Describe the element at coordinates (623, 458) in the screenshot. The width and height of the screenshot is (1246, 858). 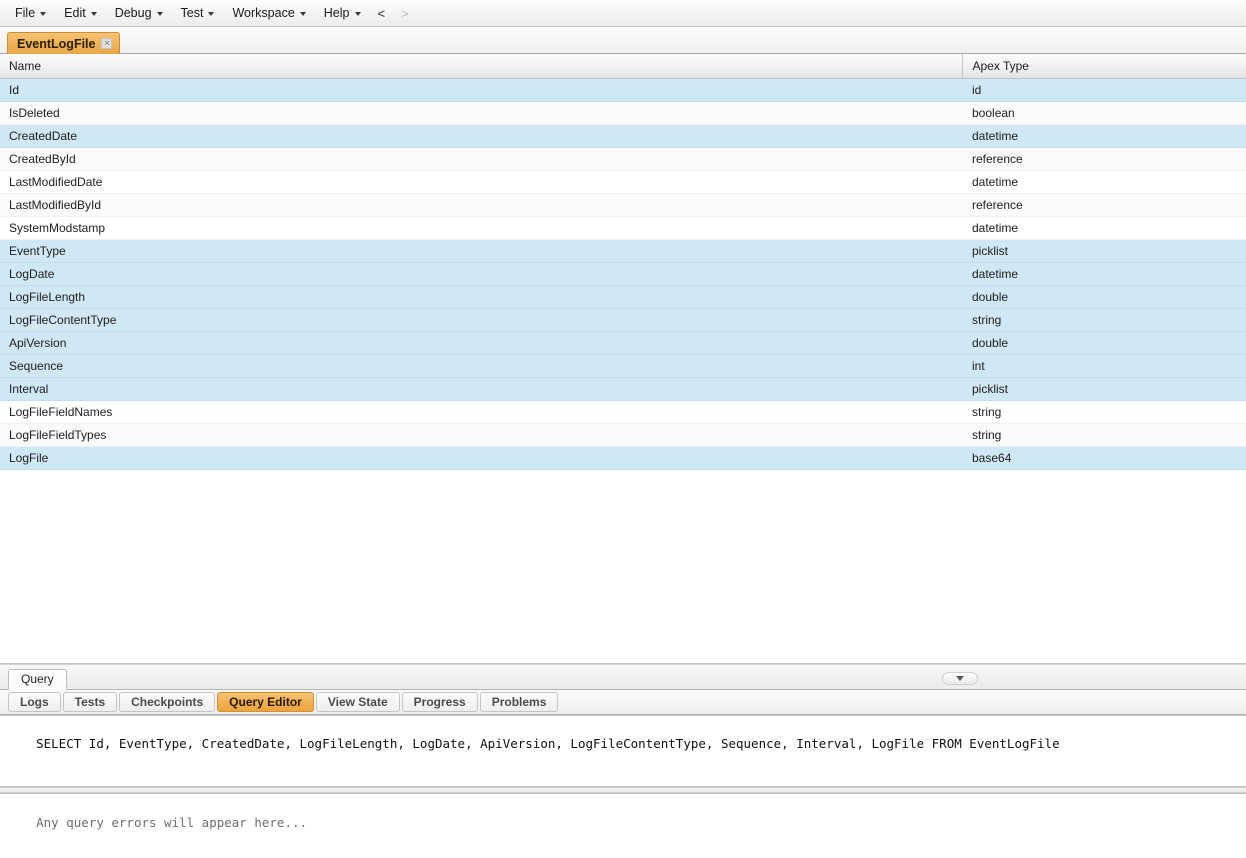
I see `table-row: LogFile base64` at that location.